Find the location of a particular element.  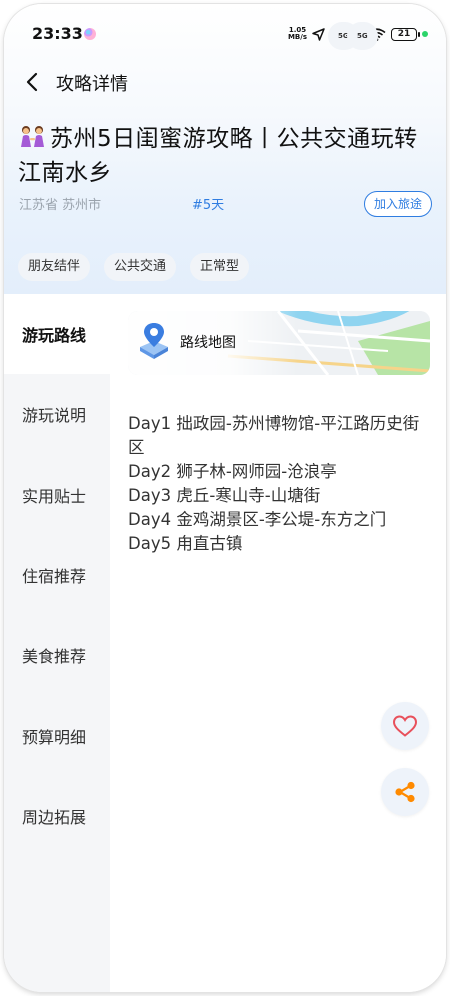

back-button is located at coordinates (32, 82).